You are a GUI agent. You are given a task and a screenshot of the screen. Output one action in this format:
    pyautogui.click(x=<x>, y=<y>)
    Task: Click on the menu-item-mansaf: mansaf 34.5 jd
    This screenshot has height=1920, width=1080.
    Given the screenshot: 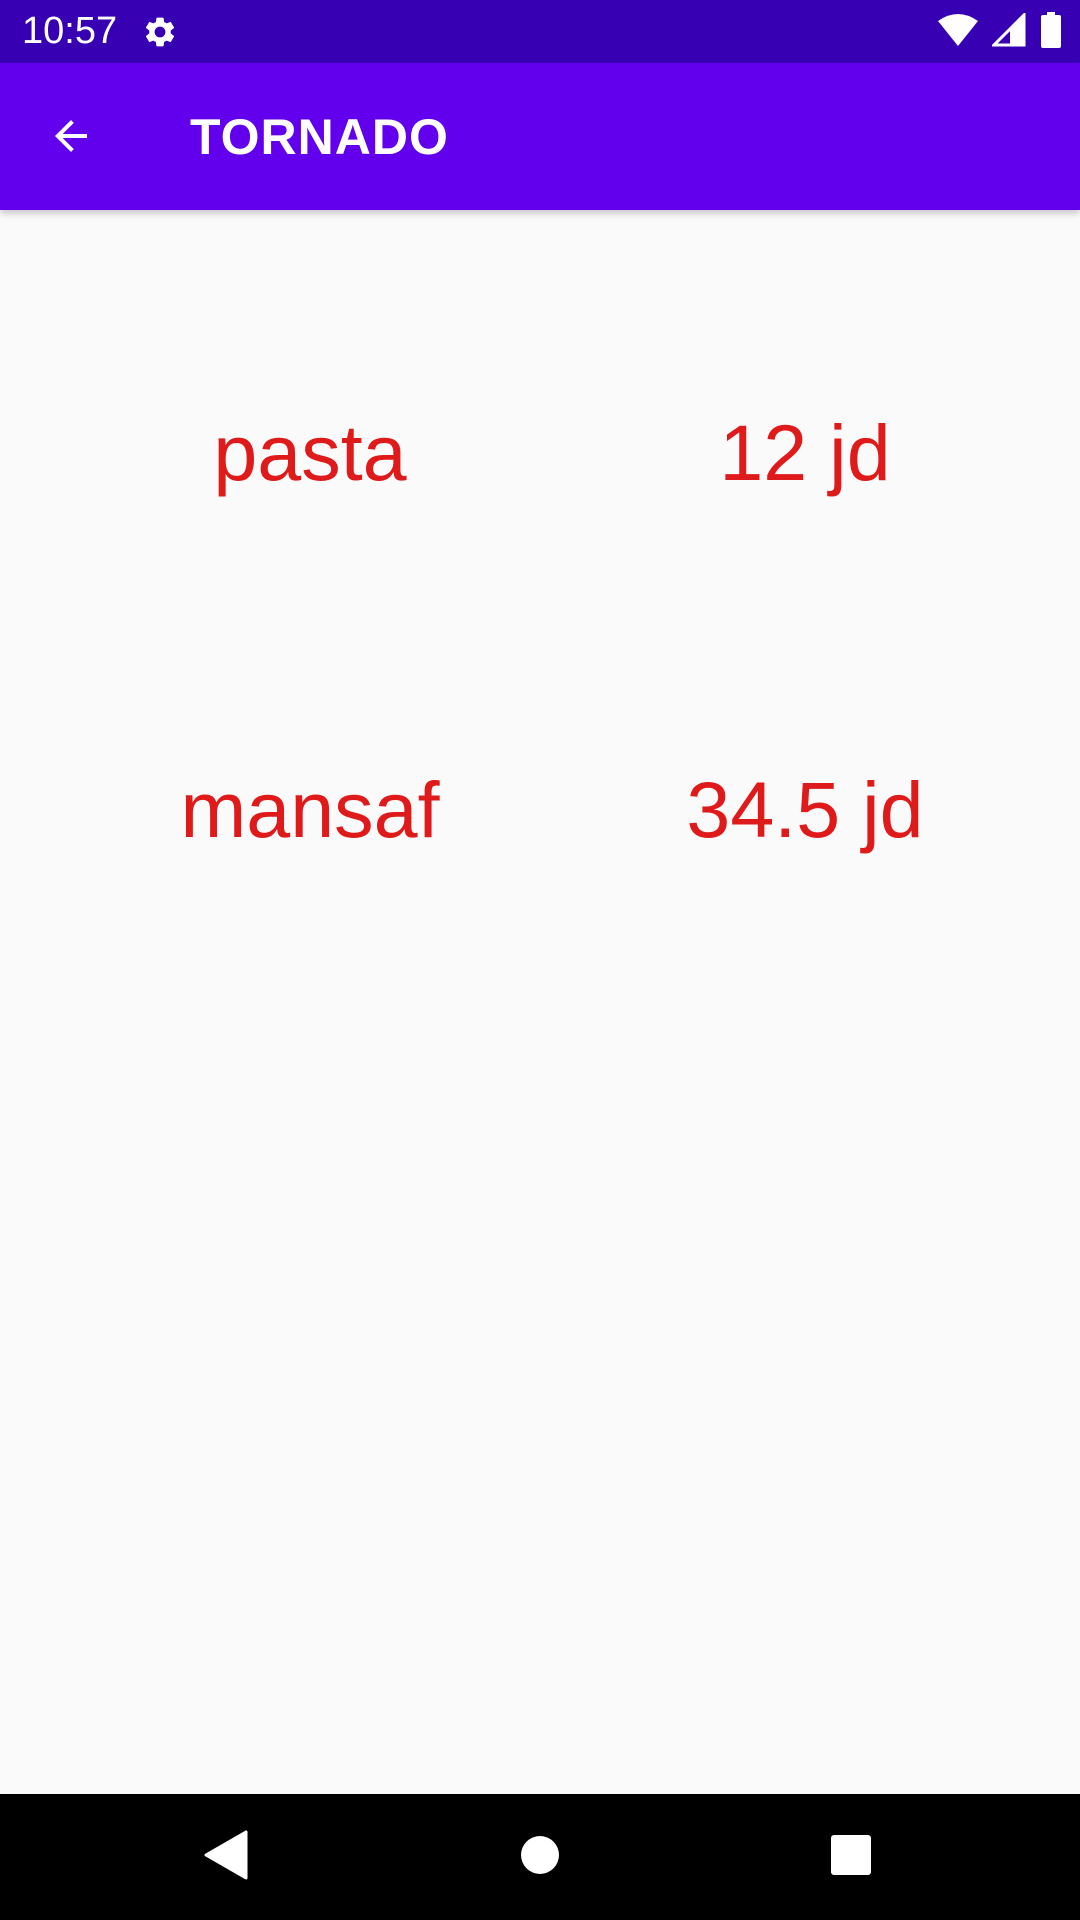 What is the action you would take?
    pyautogui.click(x=540, y=810)
    